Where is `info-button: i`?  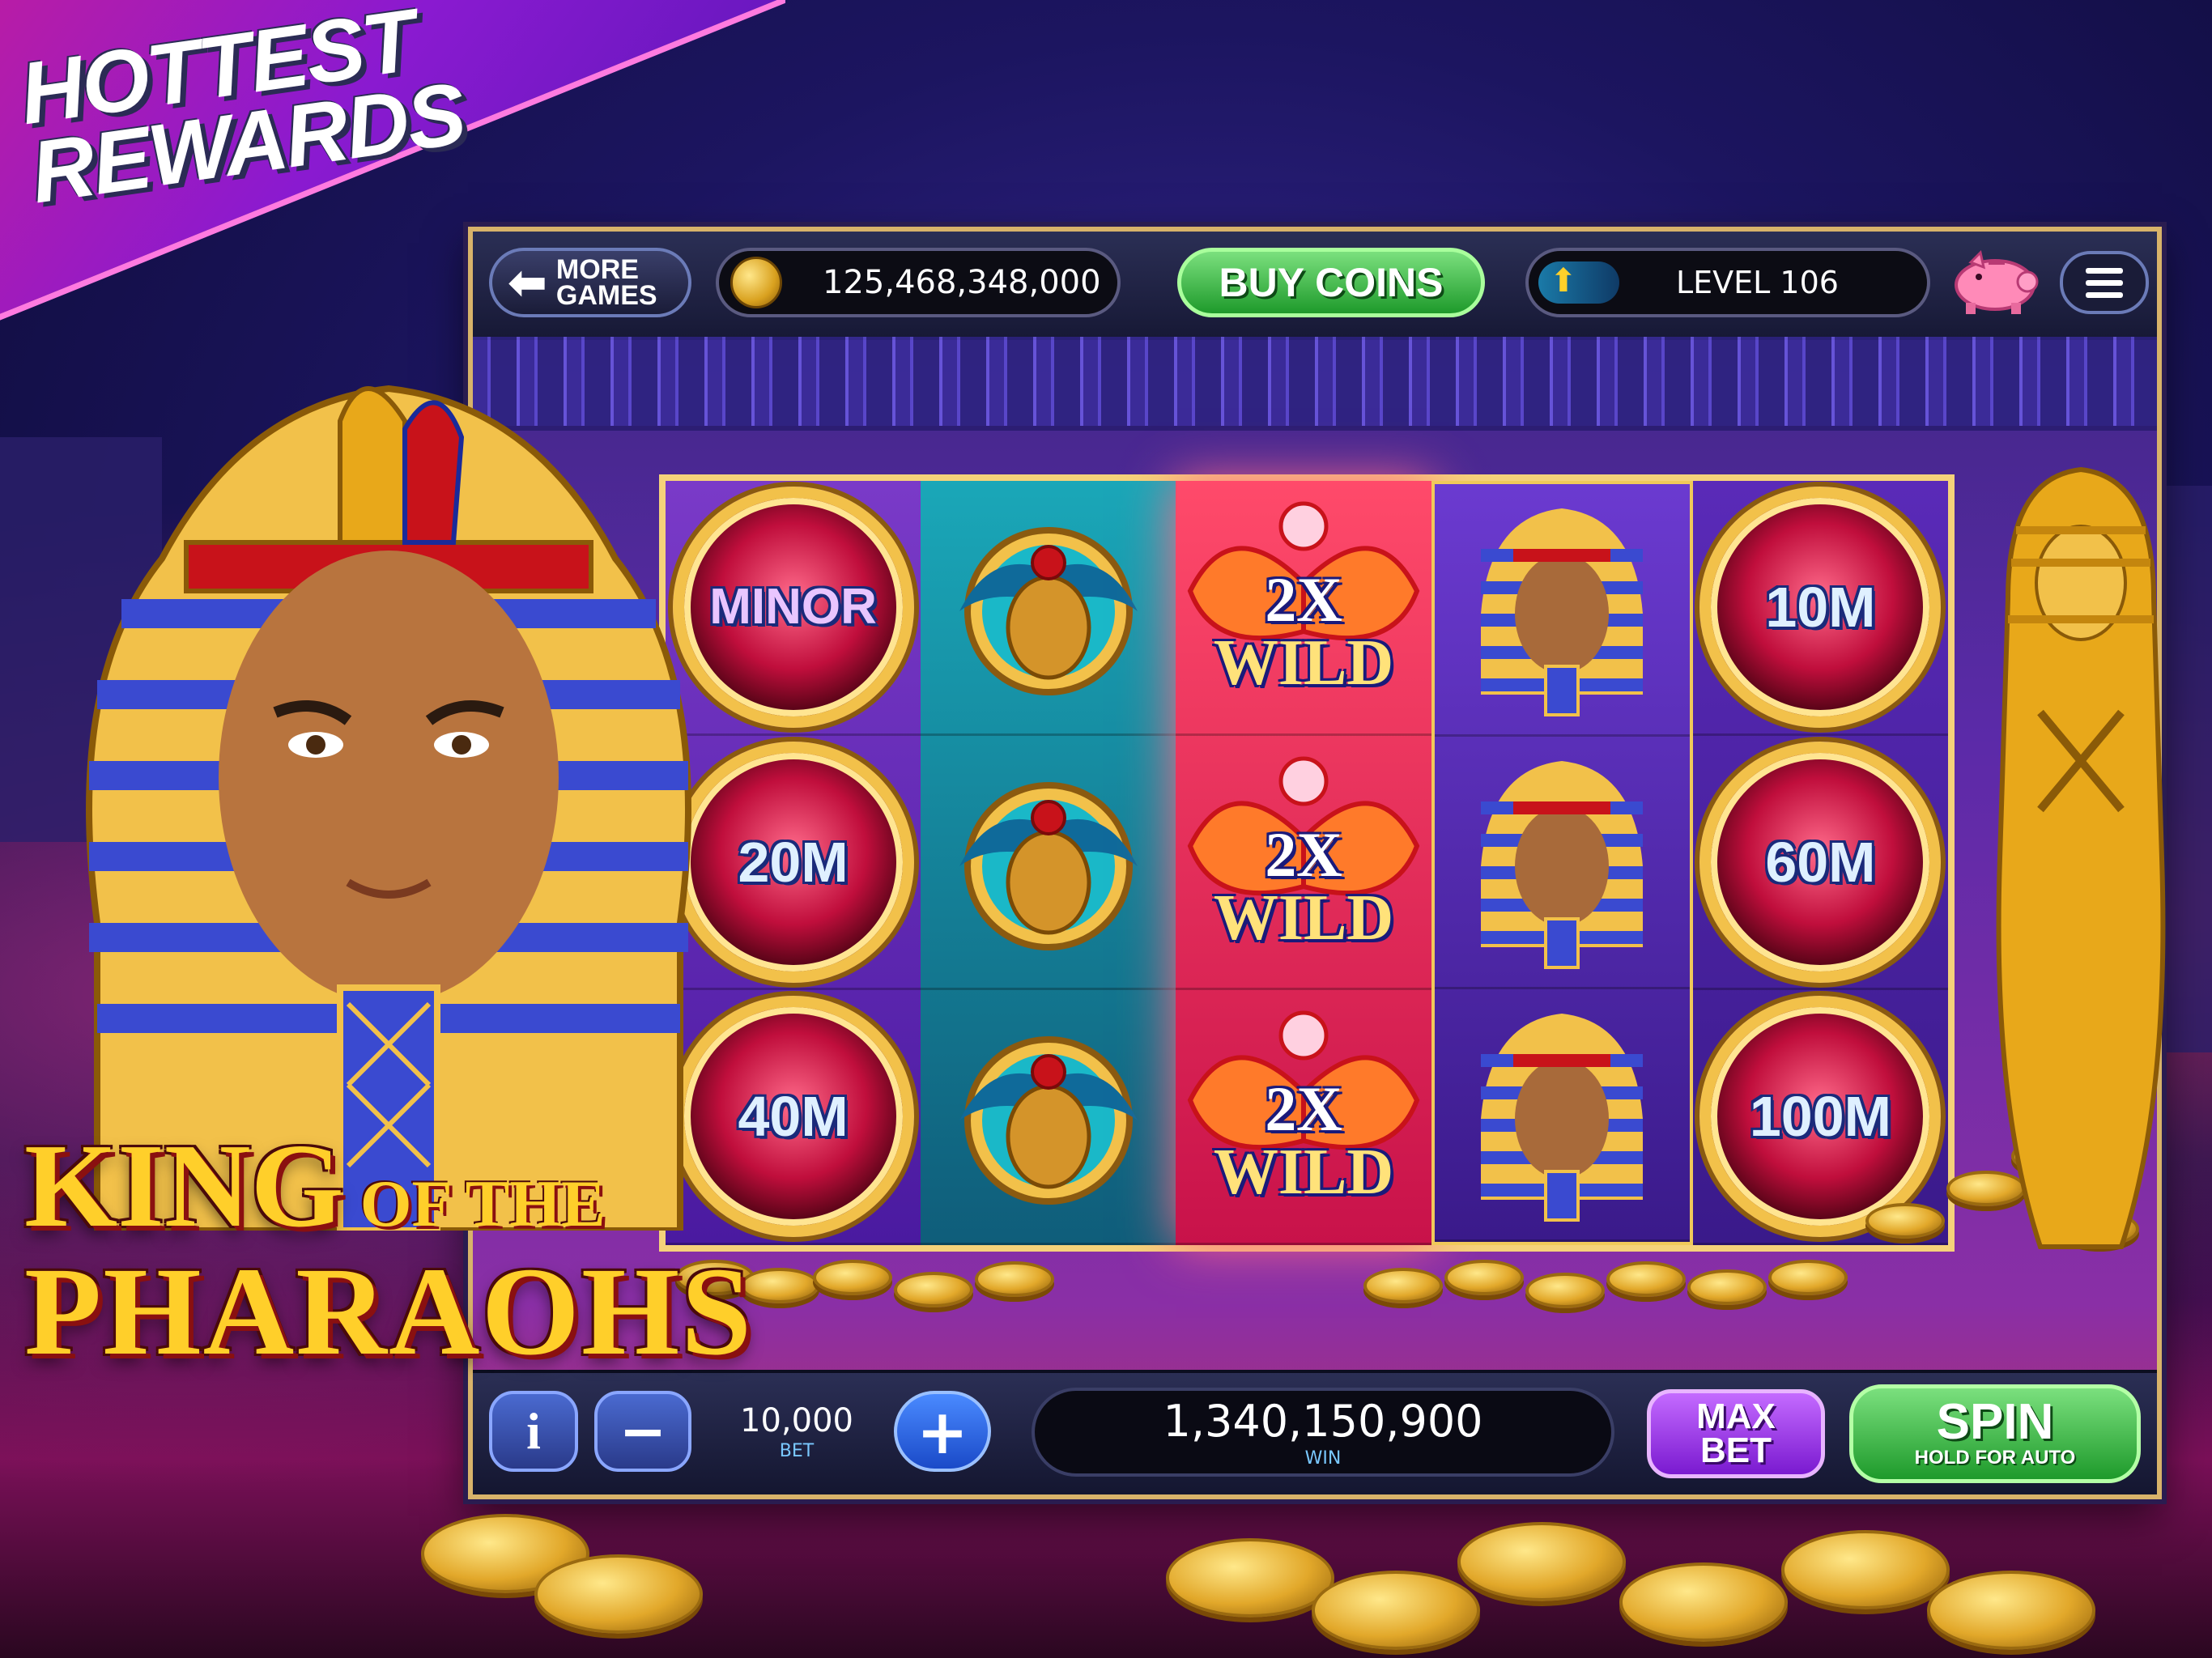
info-button: i is located at coordinates (534, 1431).